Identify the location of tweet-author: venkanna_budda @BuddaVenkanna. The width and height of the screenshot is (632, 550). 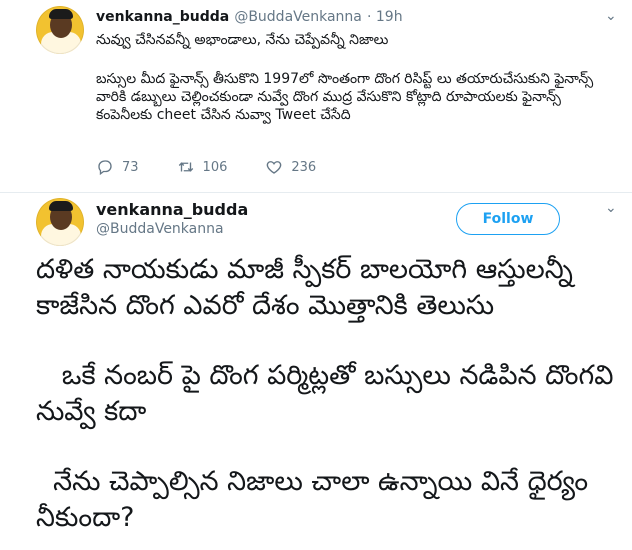
(172, 218).